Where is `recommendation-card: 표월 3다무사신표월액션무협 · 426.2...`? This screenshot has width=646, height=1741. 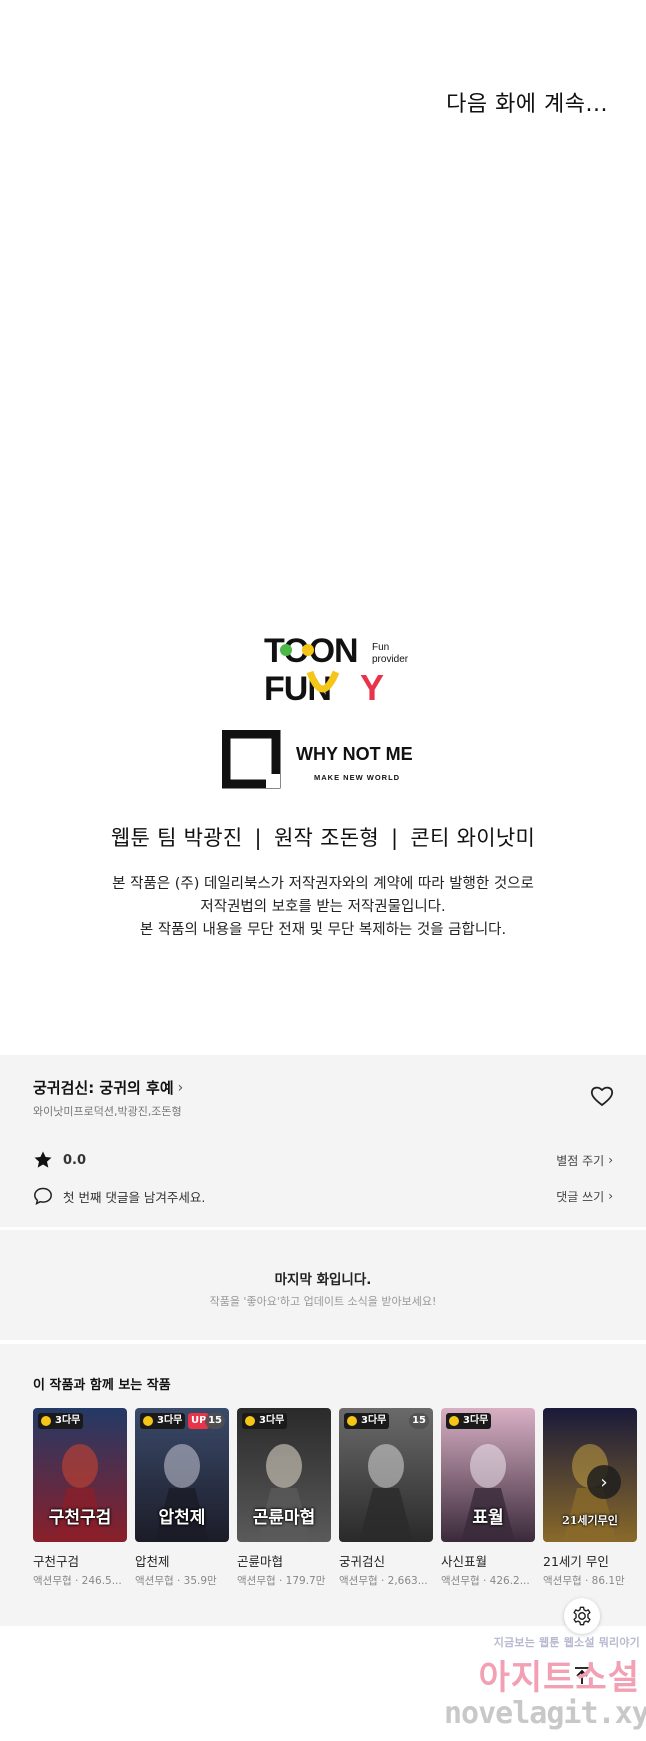 recommendation-card: 표월 3다무사신표월액션무협 · 426.2... is located at coordinates (488, 1503).